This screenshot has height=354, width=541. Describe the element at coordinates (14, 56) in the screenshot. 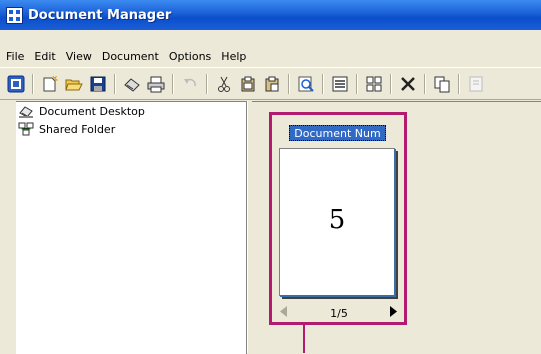

I see `menu-file: File` at that location.